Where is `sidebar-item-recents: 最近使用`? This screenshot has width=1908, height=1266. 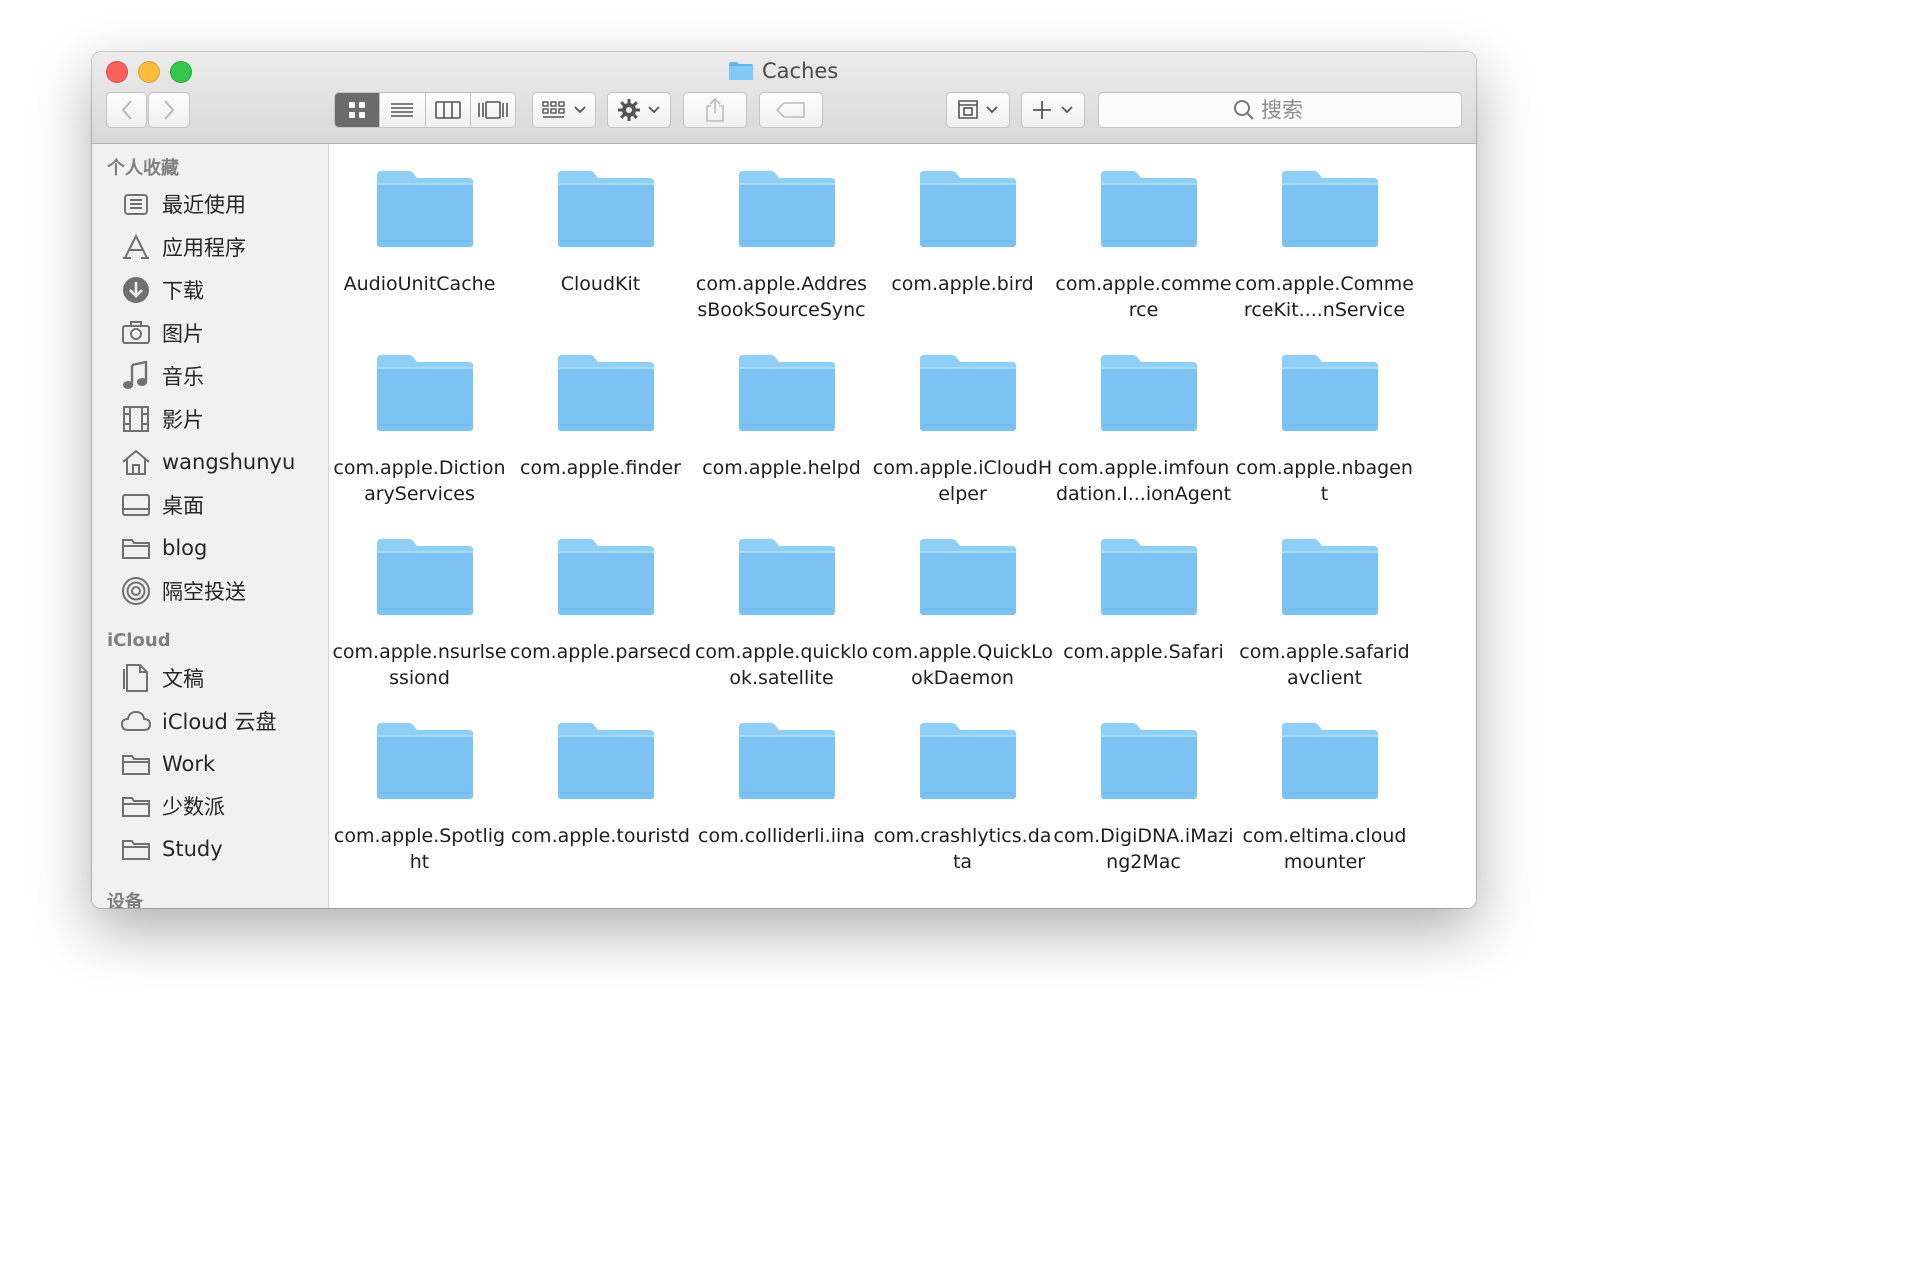 sidebar-item-recents: 最近使用 is located at coordinates (183, 204).